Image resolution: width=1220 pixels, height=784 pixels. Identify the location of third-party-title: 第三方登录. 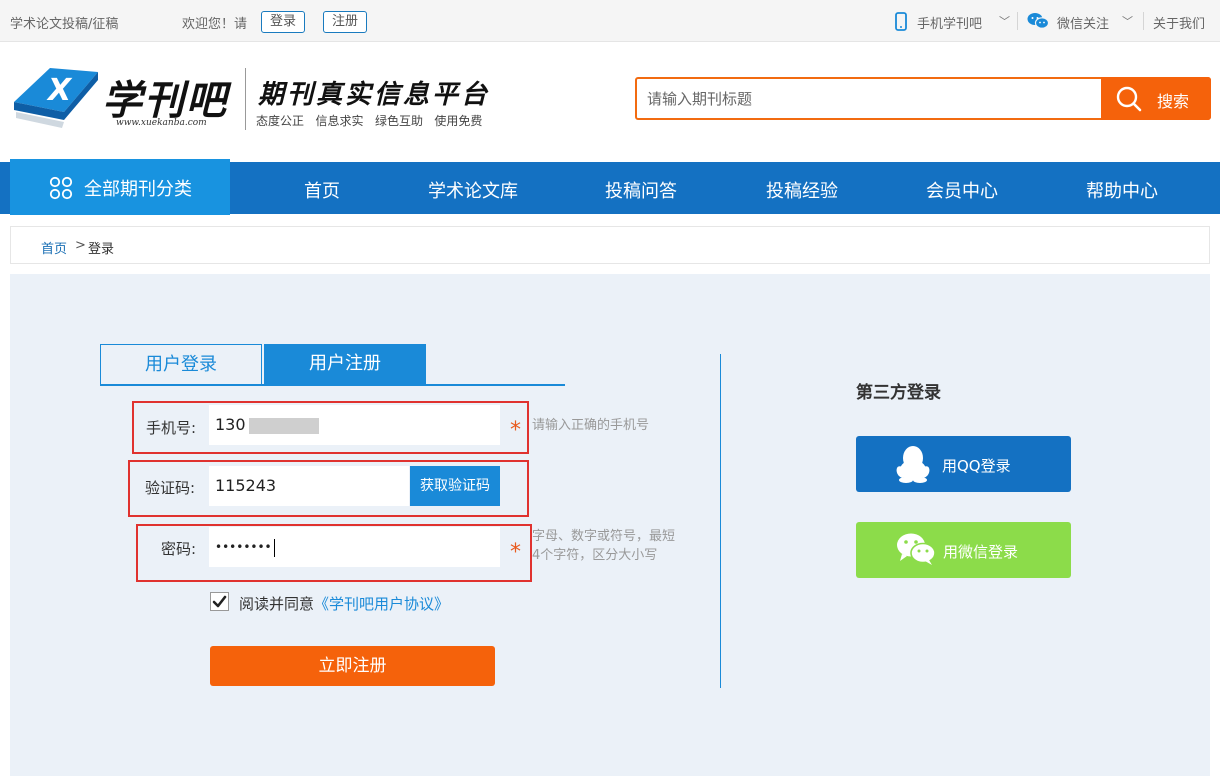
(898, 393).